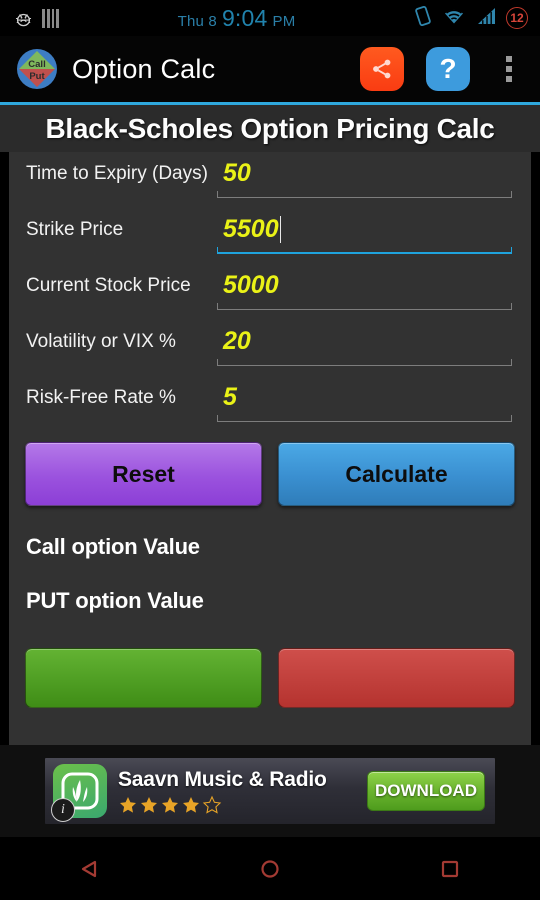 Image resolution: width=540 pixels, height=900 pixels. I want to click on ad-banner-container: i Saavn Music & Radio DOWNLOAD, so click(270, 791).